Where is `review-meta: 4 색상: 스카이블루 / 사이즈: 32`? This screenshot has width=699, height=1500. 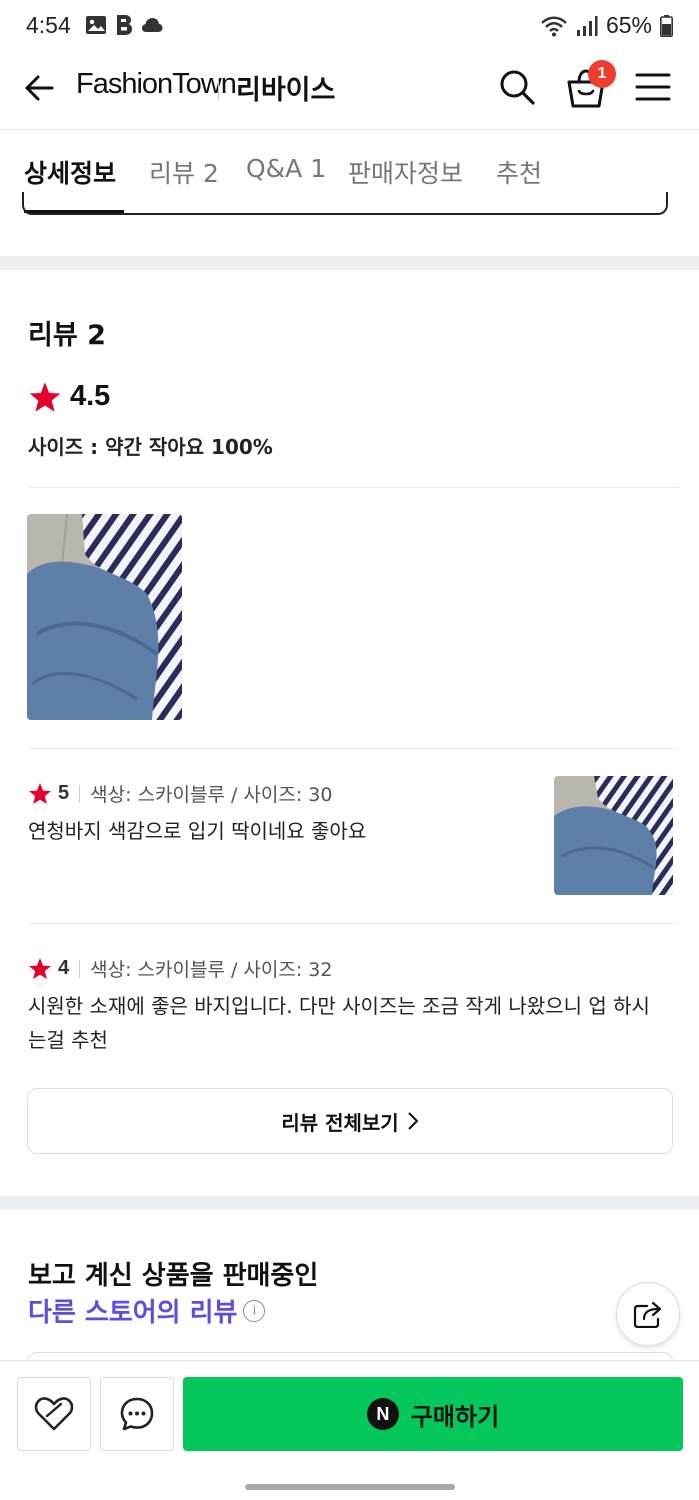 review-meta: 4 색상: 스카이블루 / 사이즈: 32 is located at coordinates (180, 968).